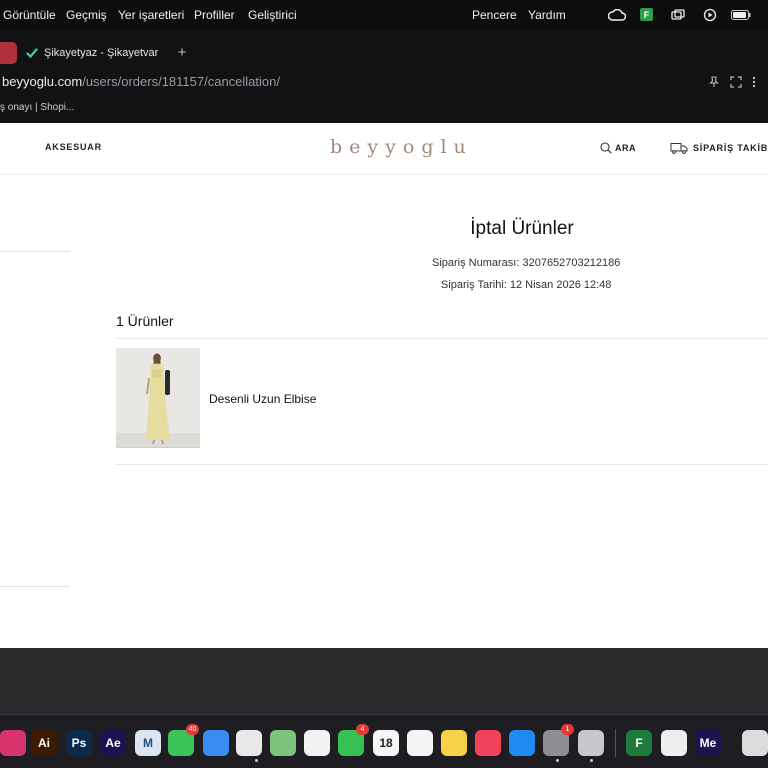 Image resolution: width=768 pixels, height=768 pixels. What do you see at coordinates (272, 15) in the screenshot?
I see `menu-developer: Geliştirici` at bounding box center [272, 15].